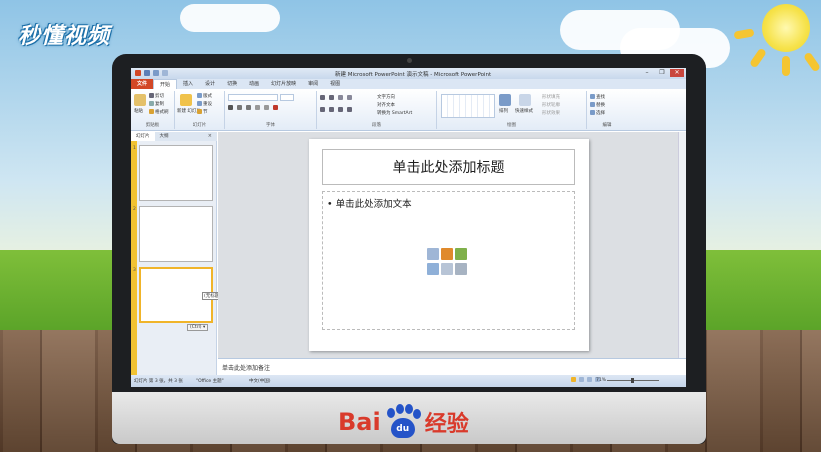 The height and width of the screenshot is (452, 821). What do you see at coordinates (551, 97) in the screenshot?
I see `shape-fill-button: 形状填充` at bounding box center [551, 97].